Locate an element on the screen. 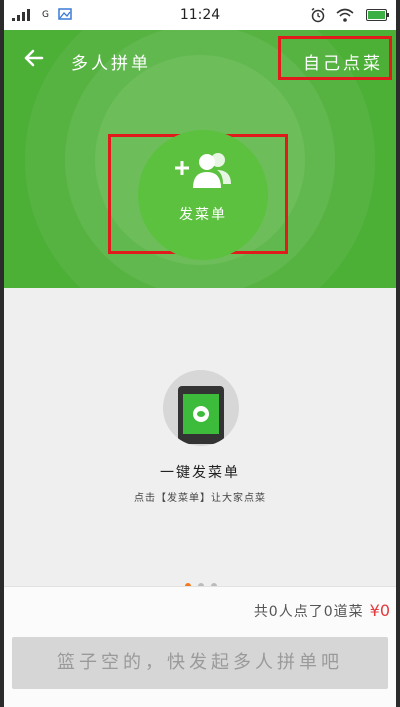  phone-shape is located at coordinates (201, 415).